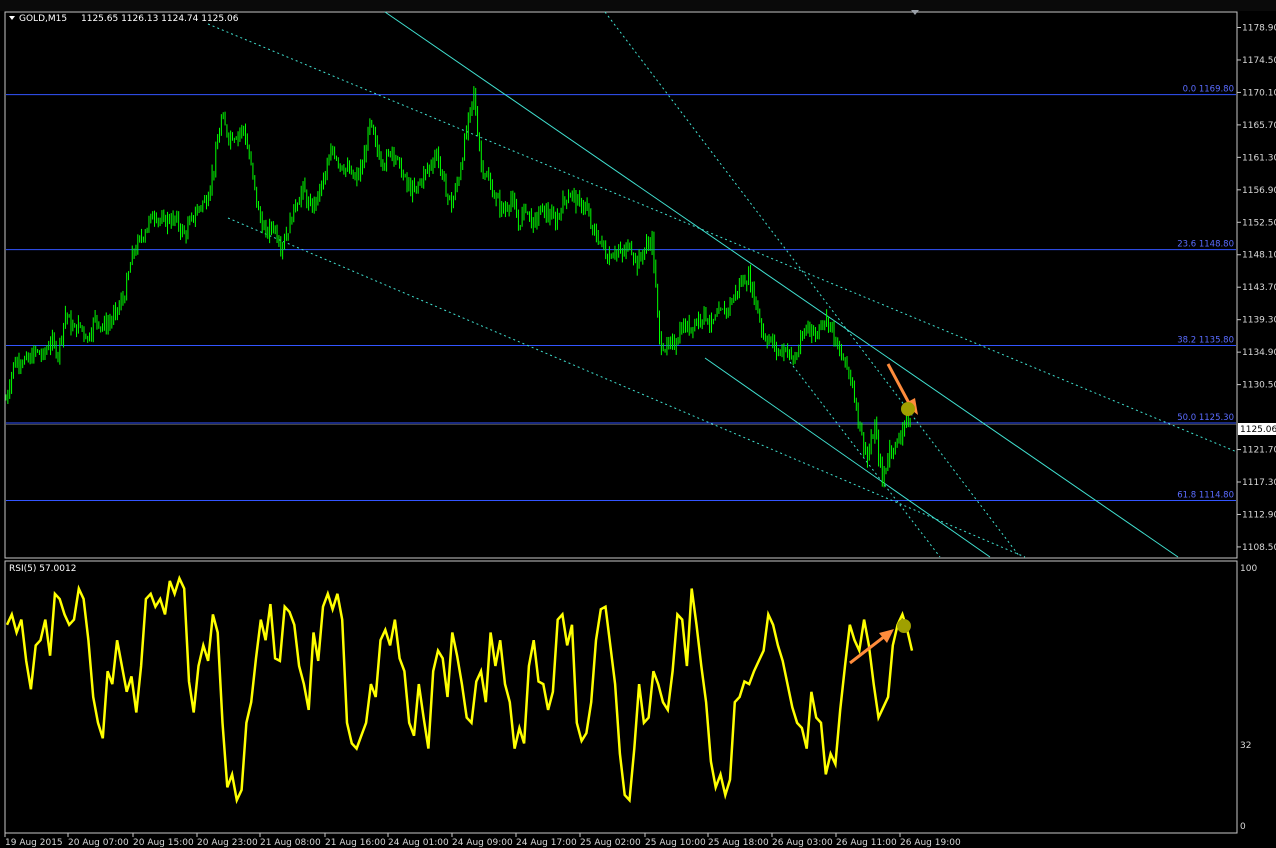  Describe the element at coordinates (227, 843) in the screenshot. I see `time-tick-label: 20 Aug 23:00` at that location.